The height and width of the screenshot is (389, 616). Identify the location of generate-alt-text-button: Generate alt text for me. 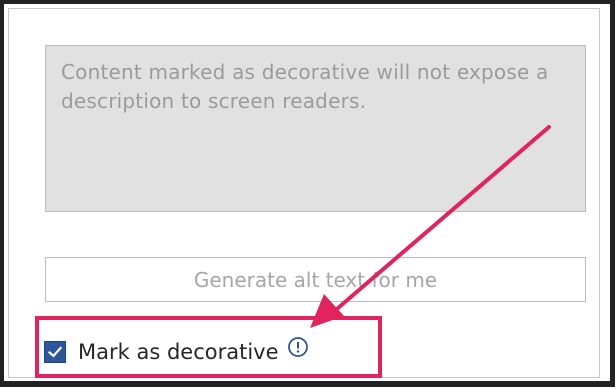
(315, 279).